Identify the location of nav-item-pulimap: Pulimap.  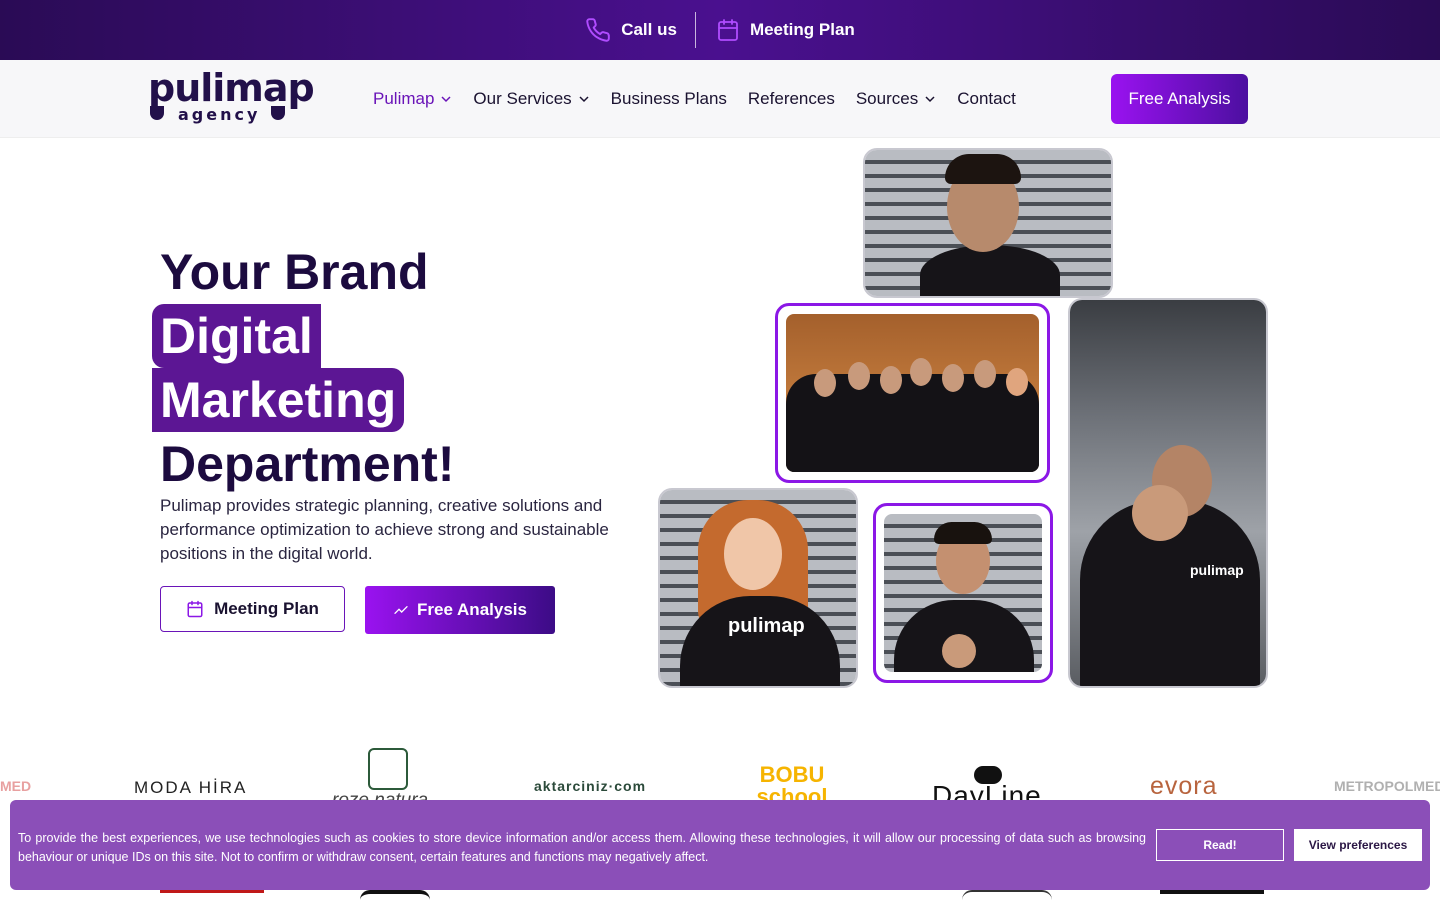
(412, 99).